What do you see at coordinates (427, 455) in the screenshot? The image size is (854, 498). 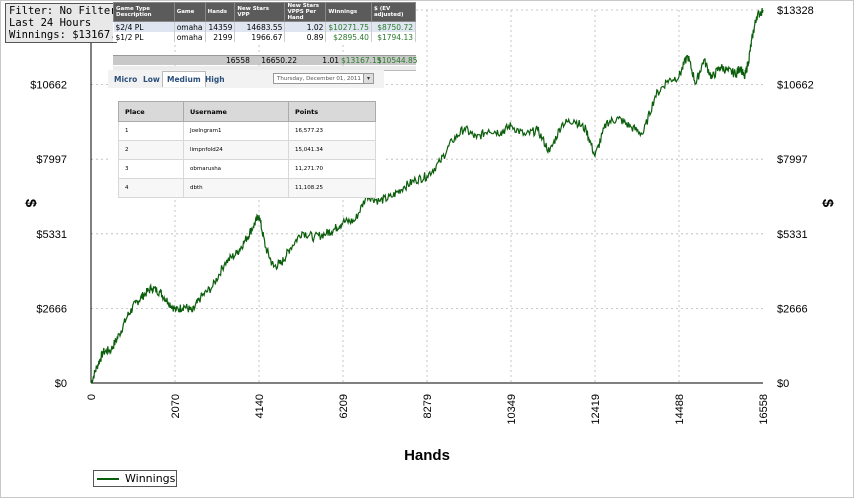 I see `x-axis-label: Hands` at bounding box center [427, 455].